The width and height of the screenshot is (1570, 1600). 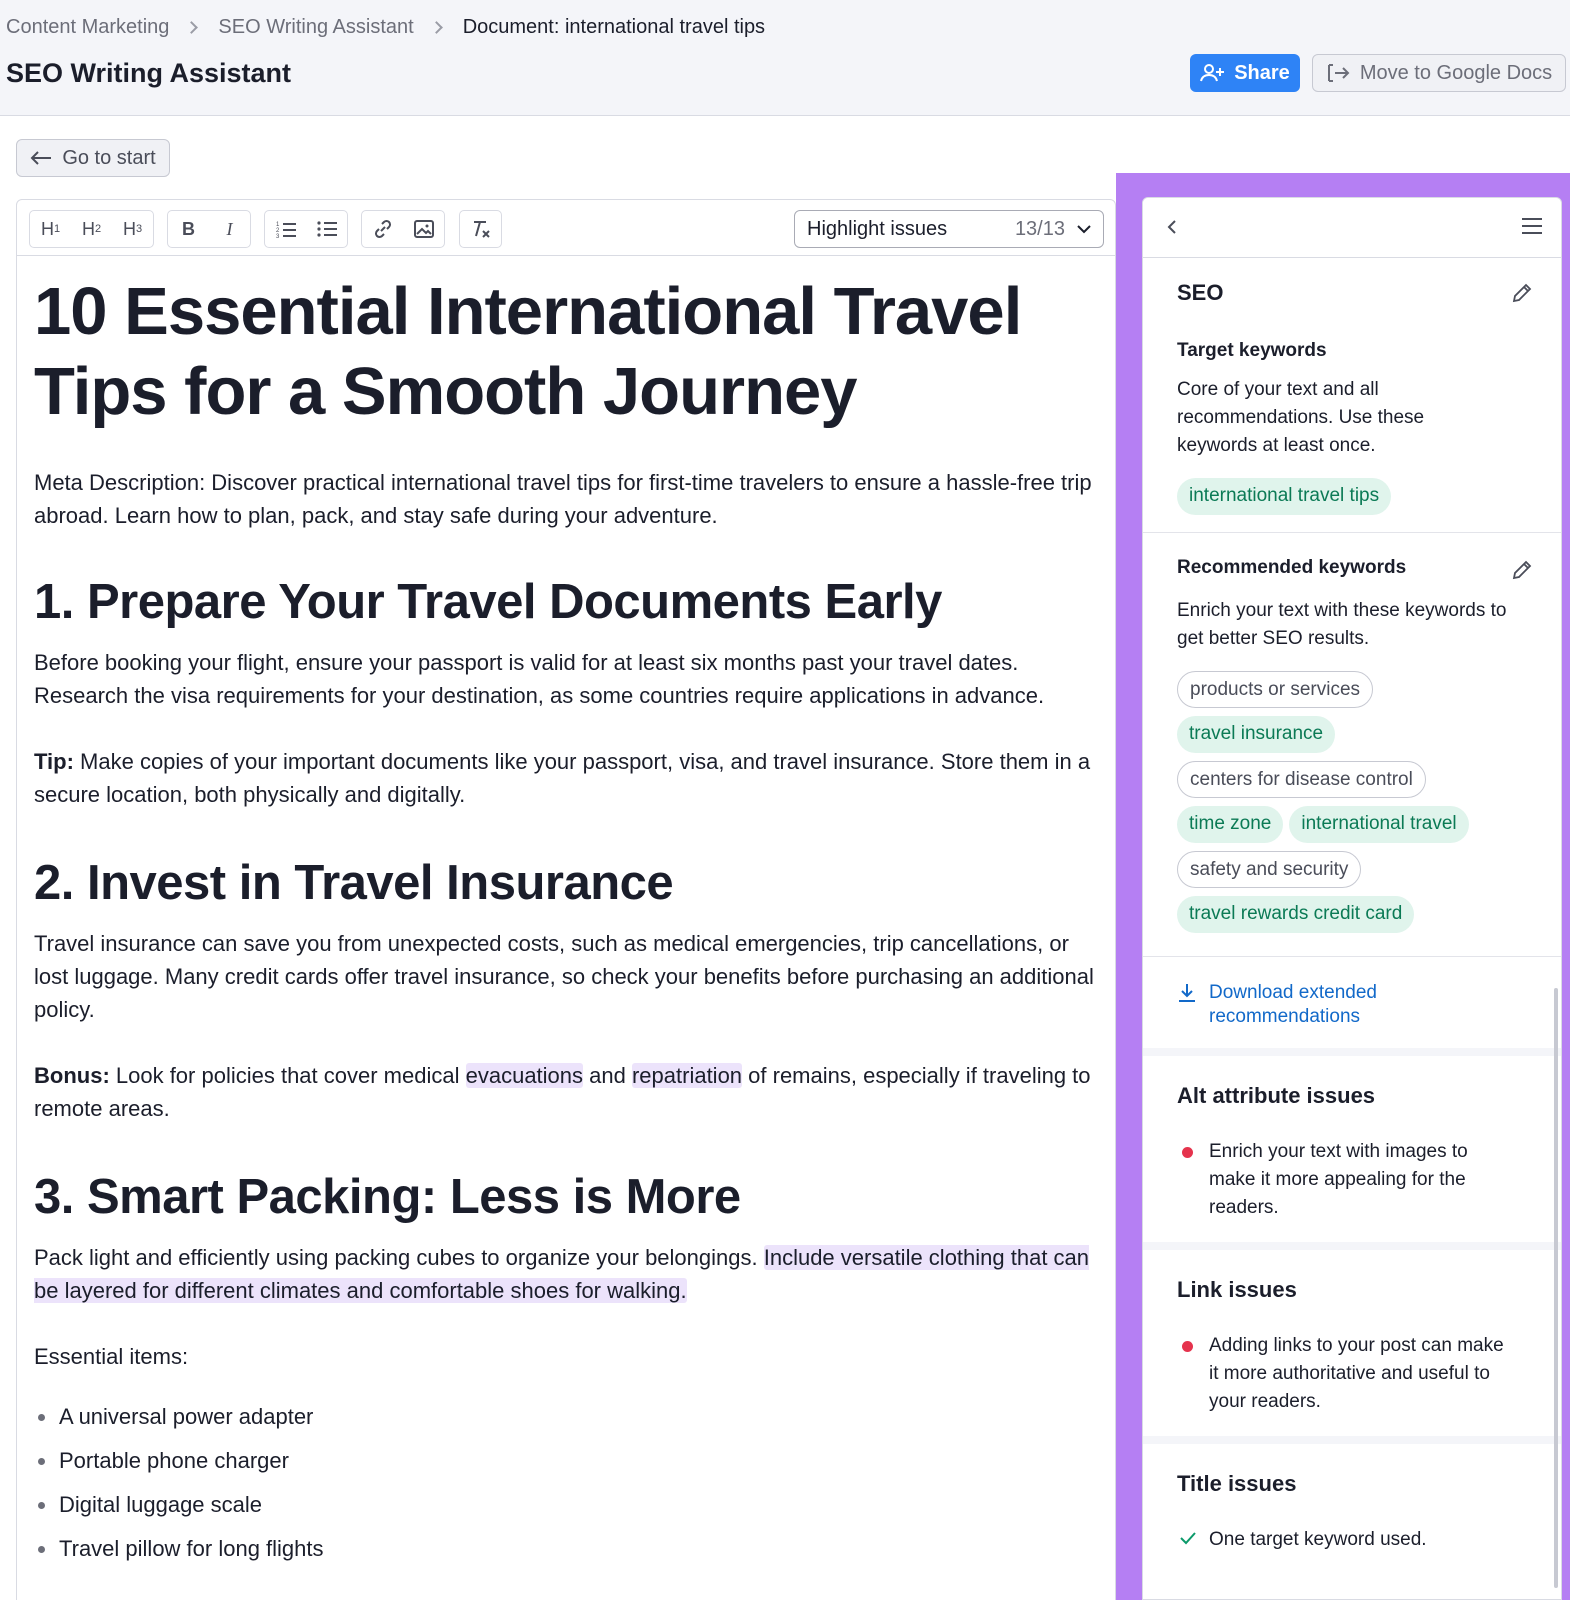 What do you see at coordinates (1456, 72) in the screenshot?
I see `gdocs-label: Move to Google Docs` at bounding box center [1456, 72].